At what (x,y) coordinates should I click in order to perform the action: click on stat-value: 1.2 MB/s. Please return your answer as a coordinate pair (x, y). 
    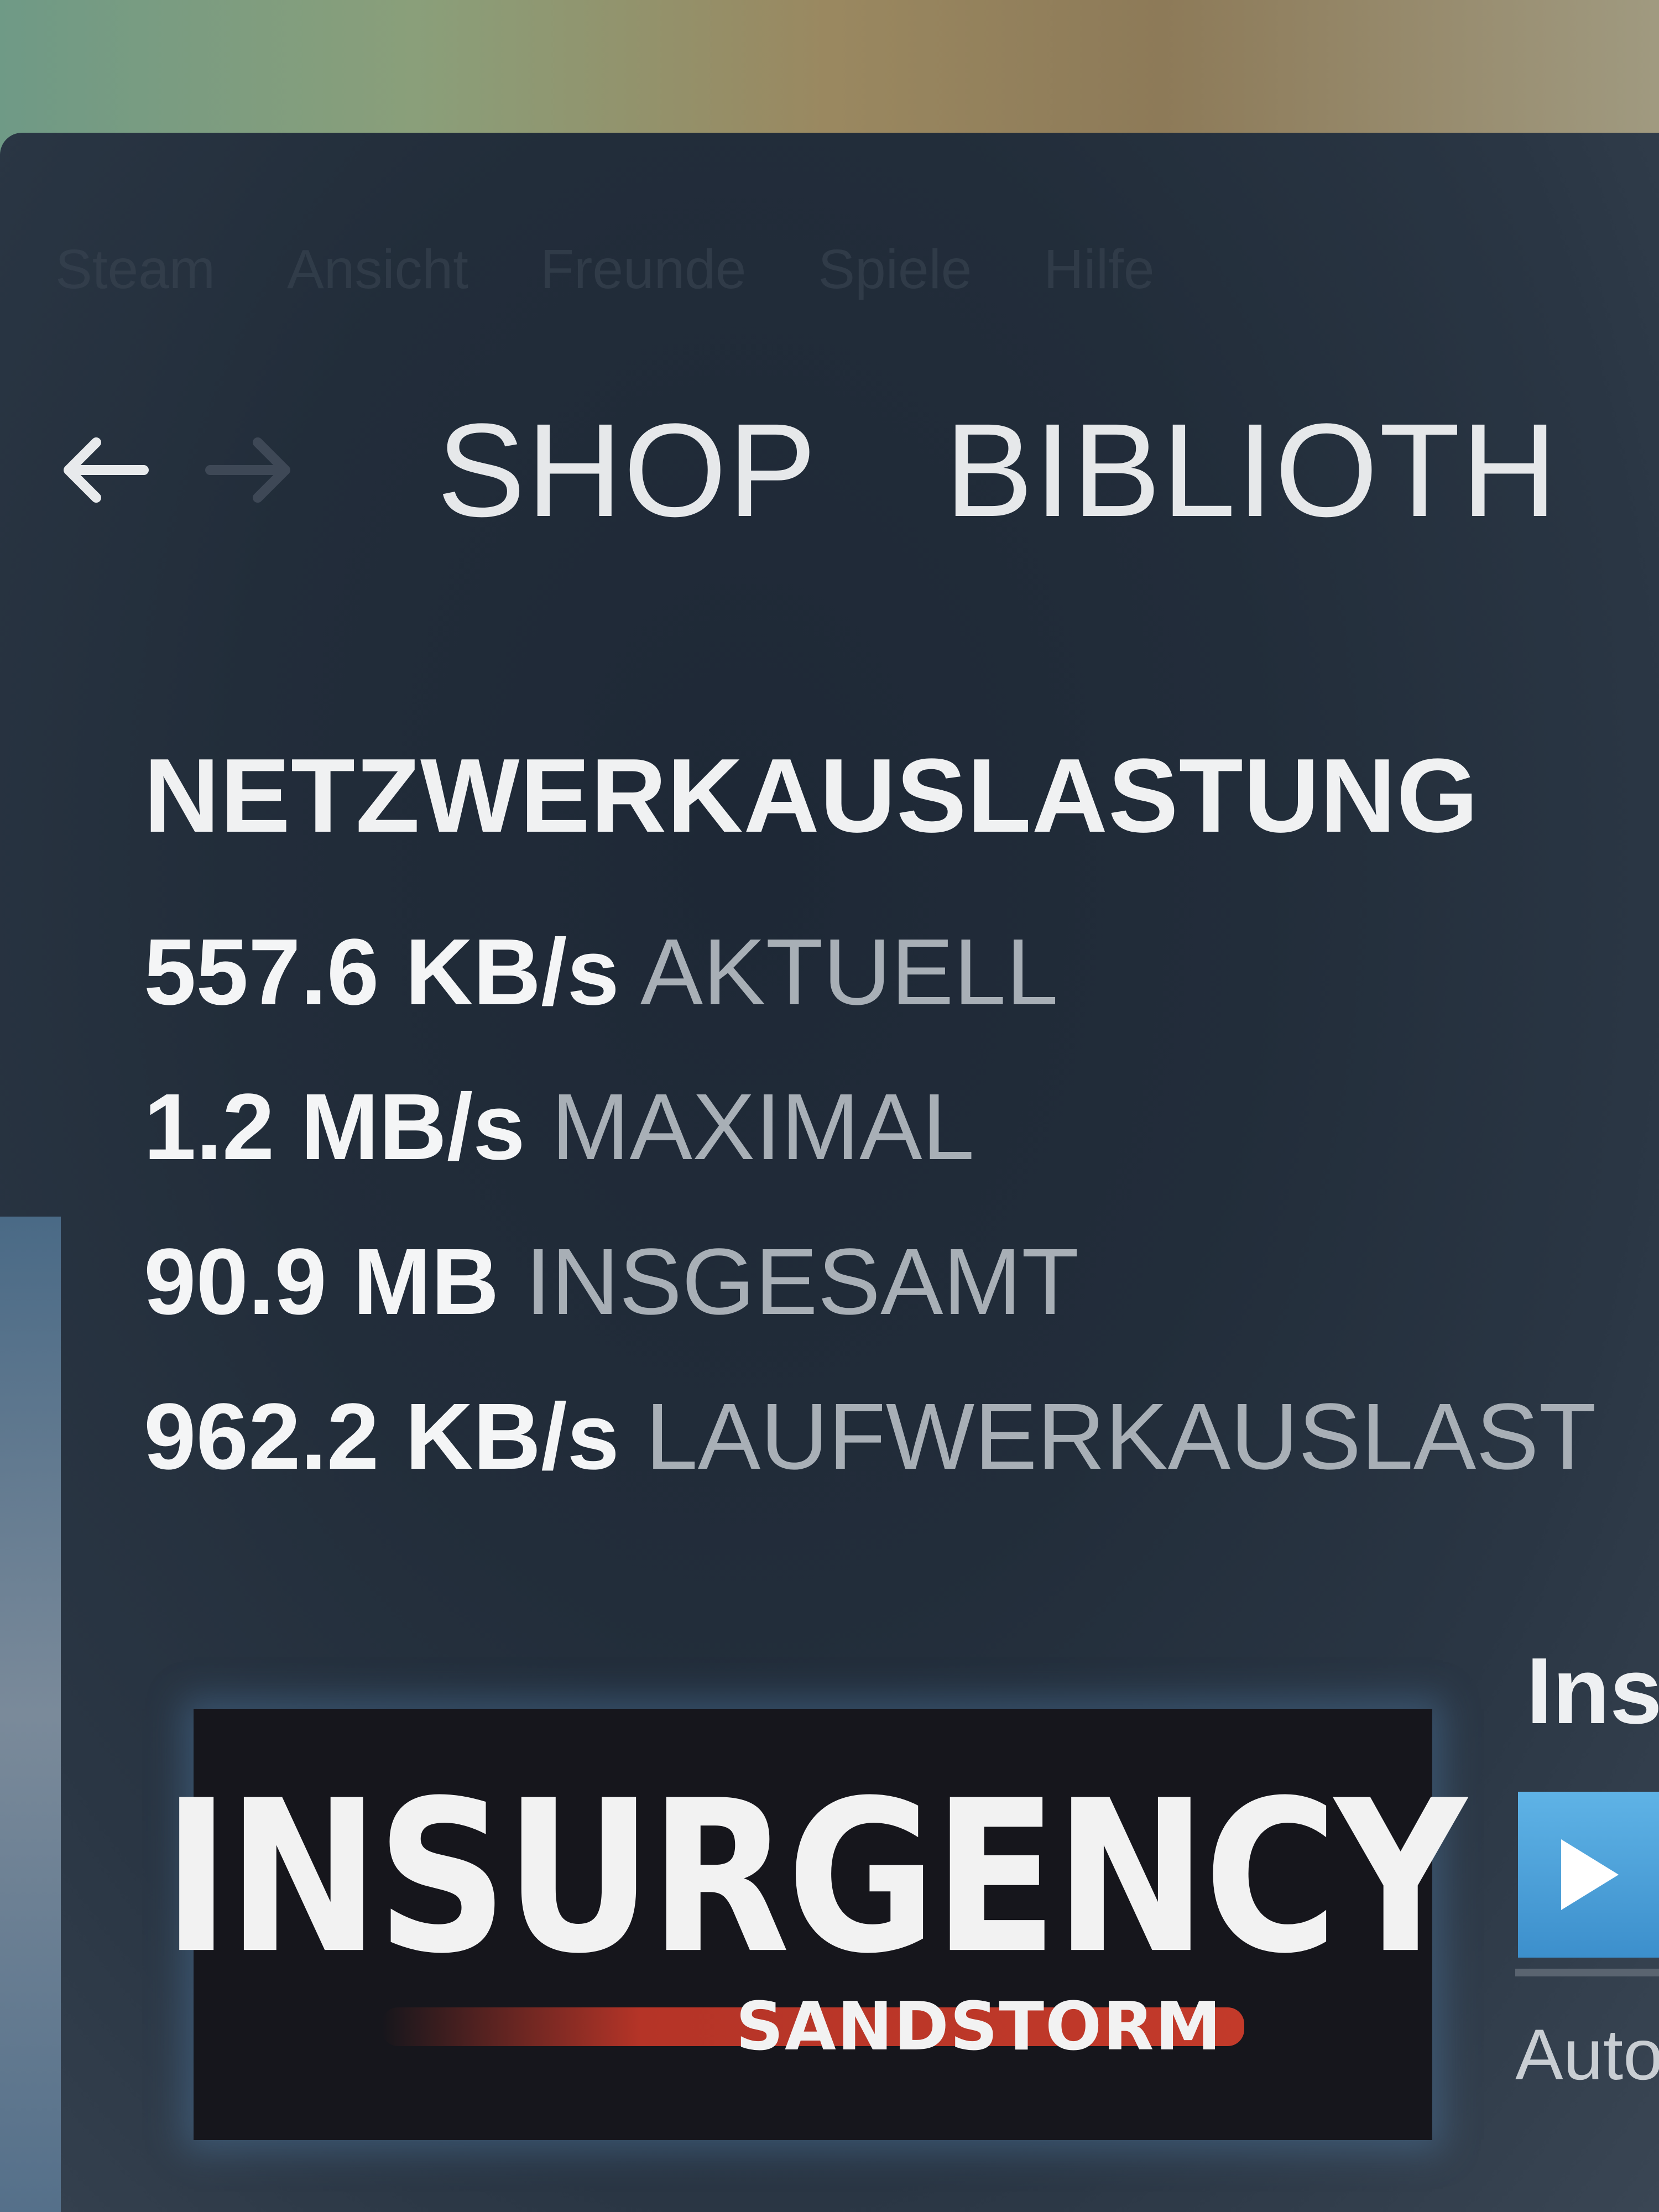
    Looking at the image, I should click on (334, 1127).